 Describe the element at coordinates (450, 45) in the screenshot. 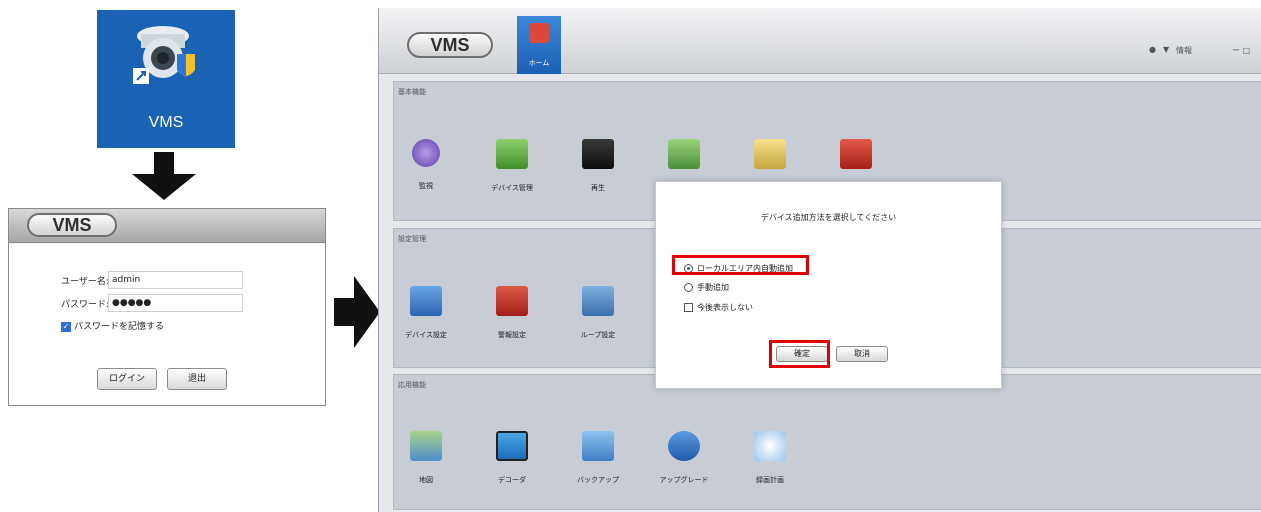

I see `main-logo: VMS` at that location.